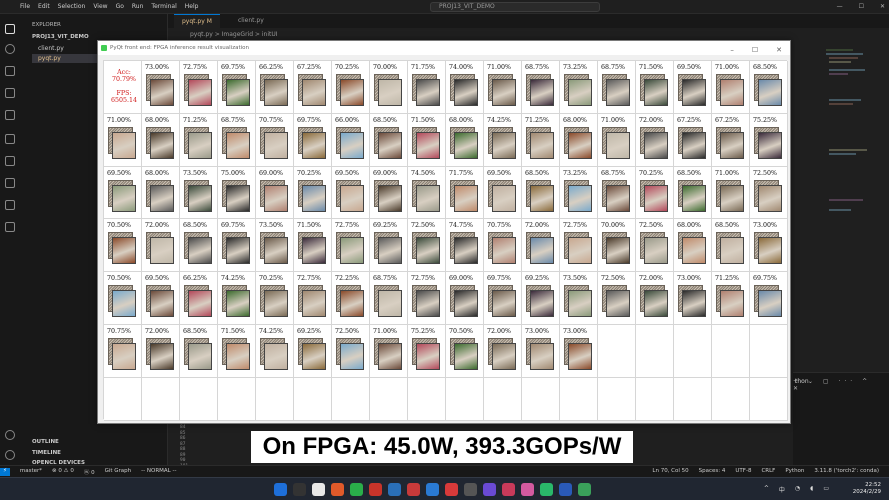  Describe the element at coordinates (197, 21) in the screenshot. I see `tab-pyqt-py: pyqt.py M` at that location.